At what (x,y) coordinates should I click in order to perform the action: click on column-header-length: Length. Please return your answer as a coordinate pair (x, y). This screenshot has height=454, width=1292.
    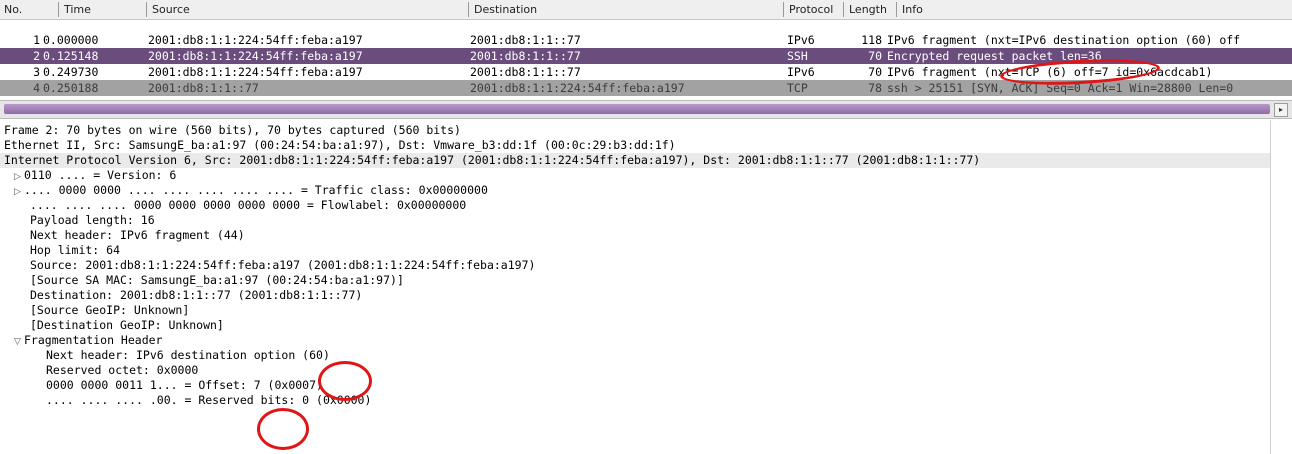
    Looking at the image, I should click on (870, 9).